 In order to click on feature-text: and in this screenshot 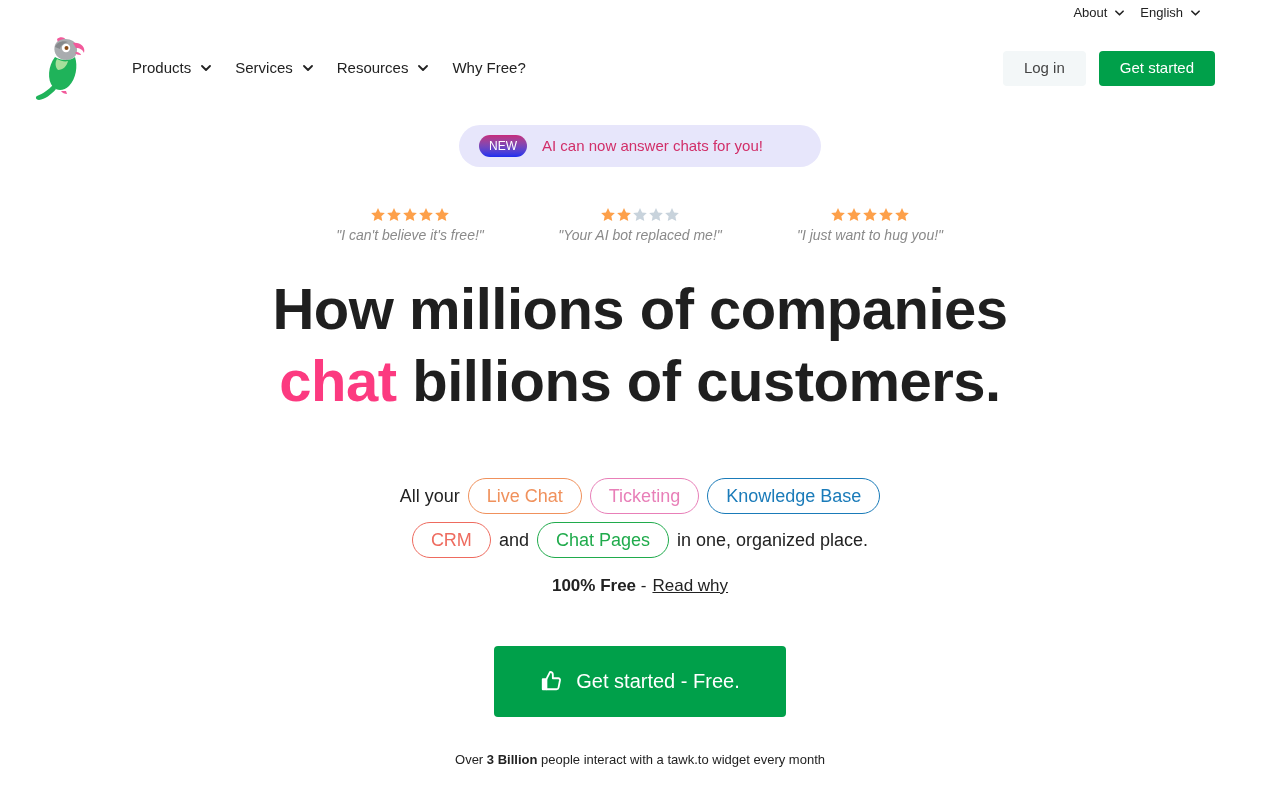, I will do `click(513, 540)`.